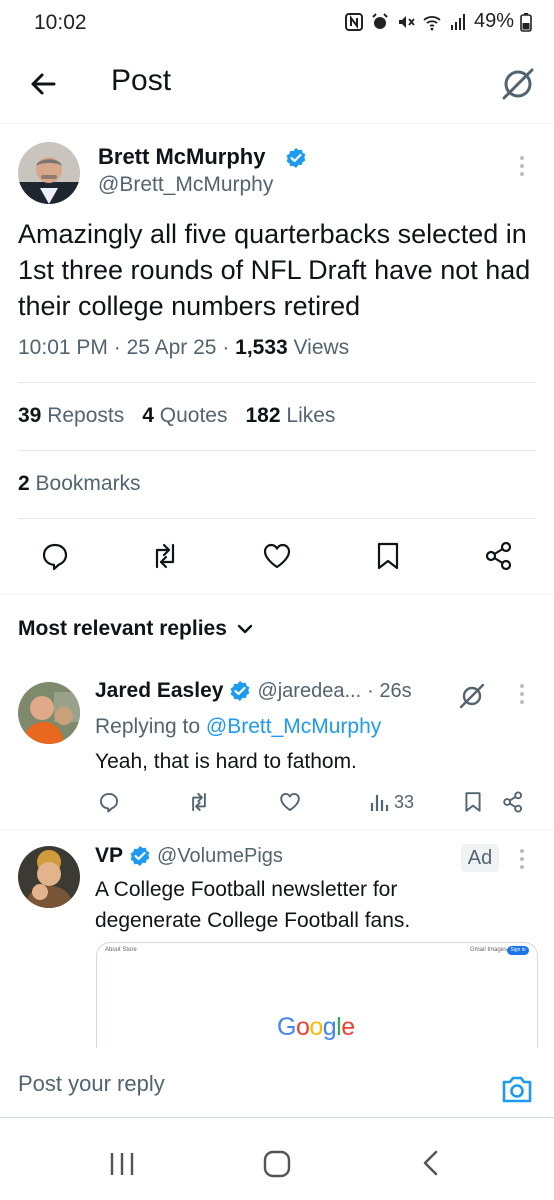  I want to click on status-icons: 49%, so click(438, 21).